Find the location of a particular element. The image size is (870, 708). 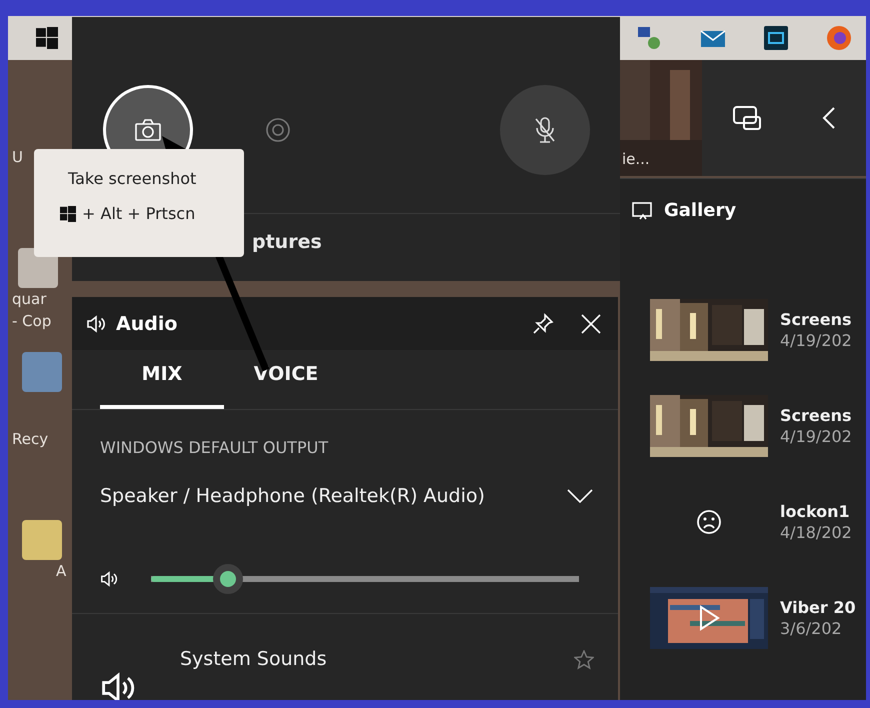

desktop-icon-label: U is located at coordinates (18, 157).